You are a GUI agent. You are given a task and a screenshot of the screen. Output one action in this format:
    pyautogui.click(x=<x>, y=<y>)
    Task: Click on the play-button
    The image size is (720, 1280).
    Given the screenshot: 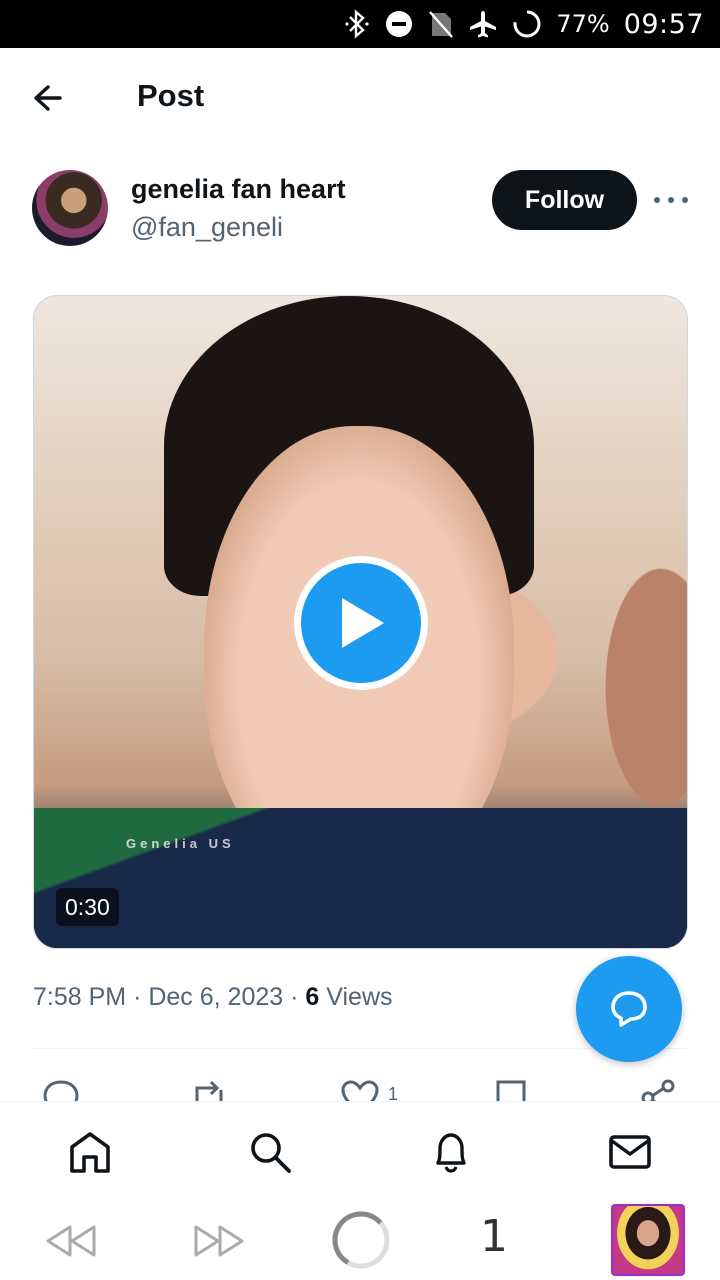 What is the action you would take?
    pyautogui.click(x=361, y=623)
    